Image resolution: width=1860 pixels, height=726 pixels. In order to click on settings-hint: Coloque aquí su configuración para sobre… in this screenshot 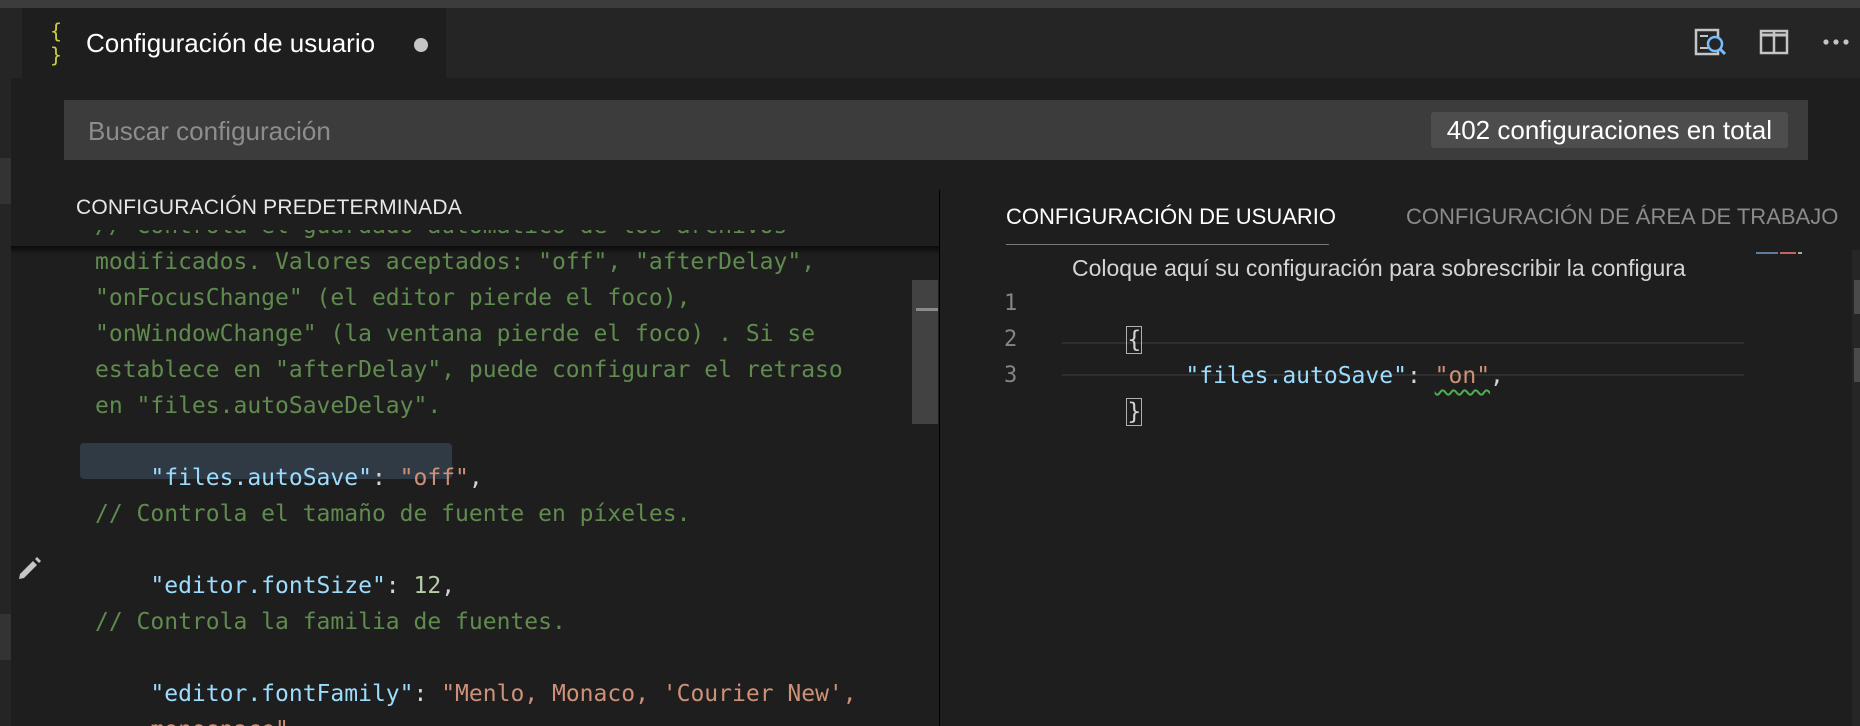, I will do `click(1379, 268)`.